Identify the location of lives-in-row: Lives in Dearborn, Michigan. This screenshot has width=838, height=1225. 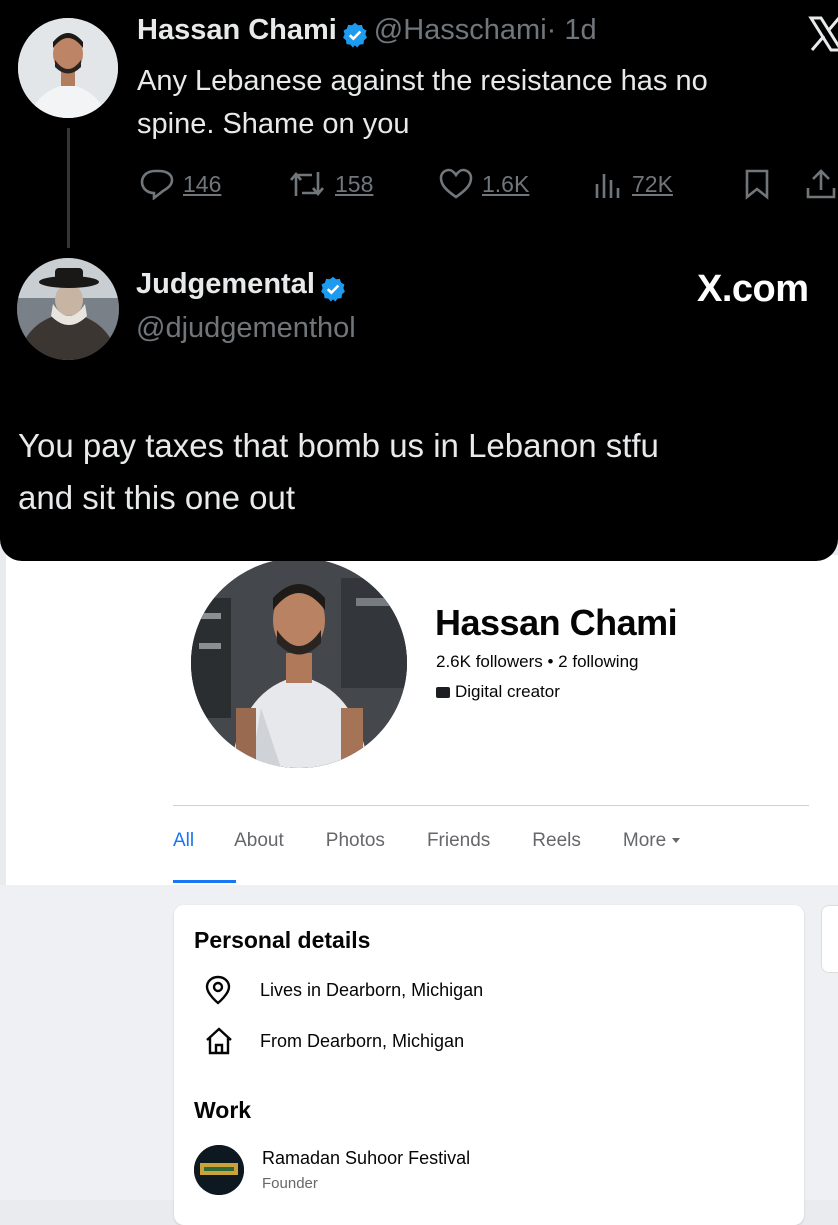
(343, 990).